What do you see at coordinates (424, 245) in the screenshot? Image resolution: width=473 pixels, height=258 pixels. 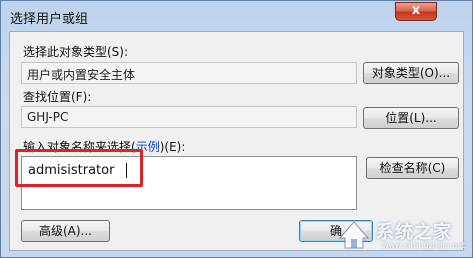 I see `watermark-url: www.xitongzhijia.net` at bounding box center [424, 245].